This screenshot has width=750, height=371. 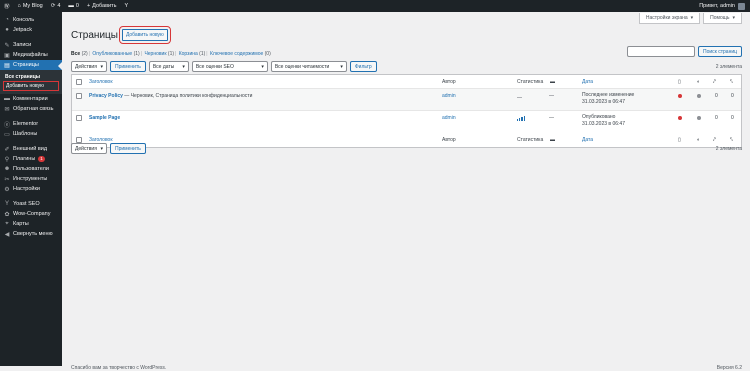 What do you see at coordinates (587, 140) in the screenshot?
I see `column-date-footer: Дата` at bounding box center [587, 140].